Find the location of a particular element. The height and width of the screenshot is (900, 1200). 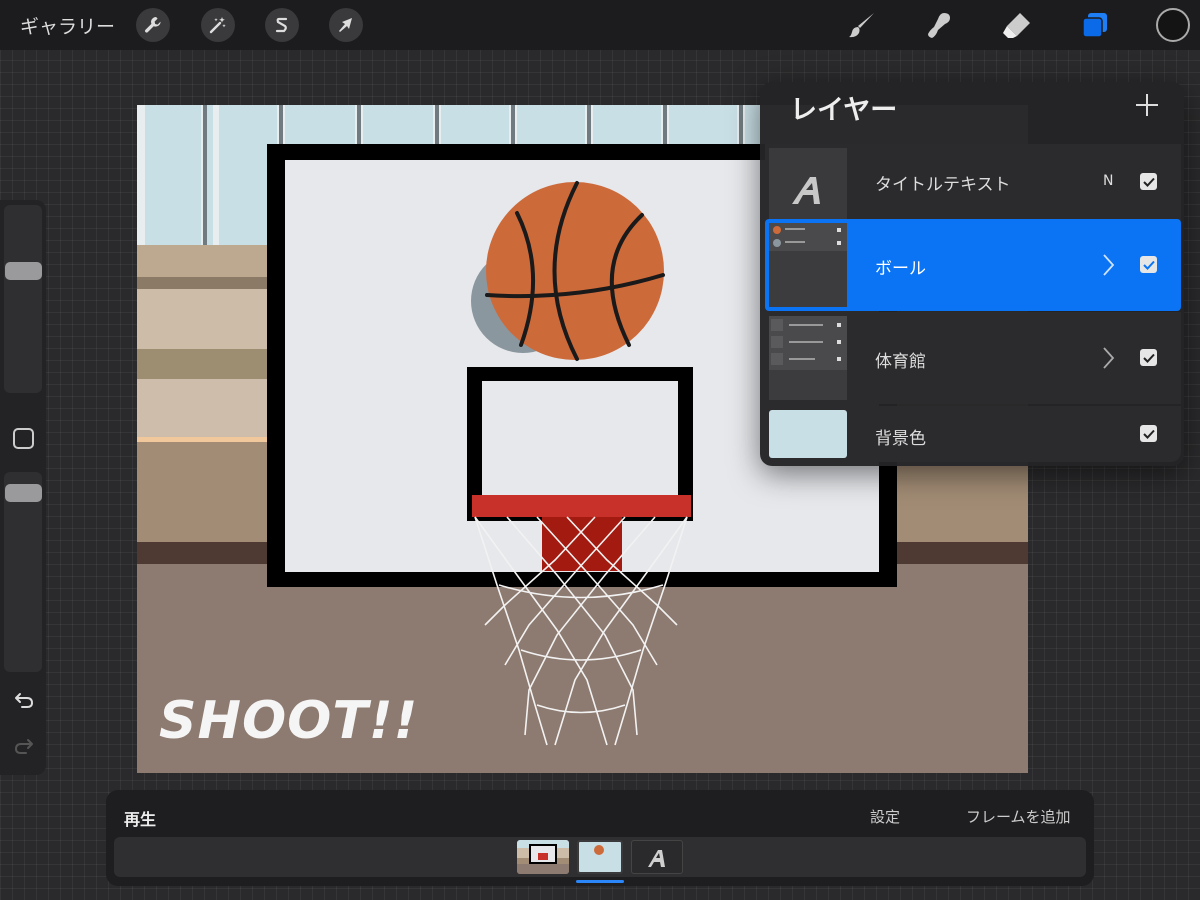

layer-name: タイトルテキスト is located at coordinates (943, 185).